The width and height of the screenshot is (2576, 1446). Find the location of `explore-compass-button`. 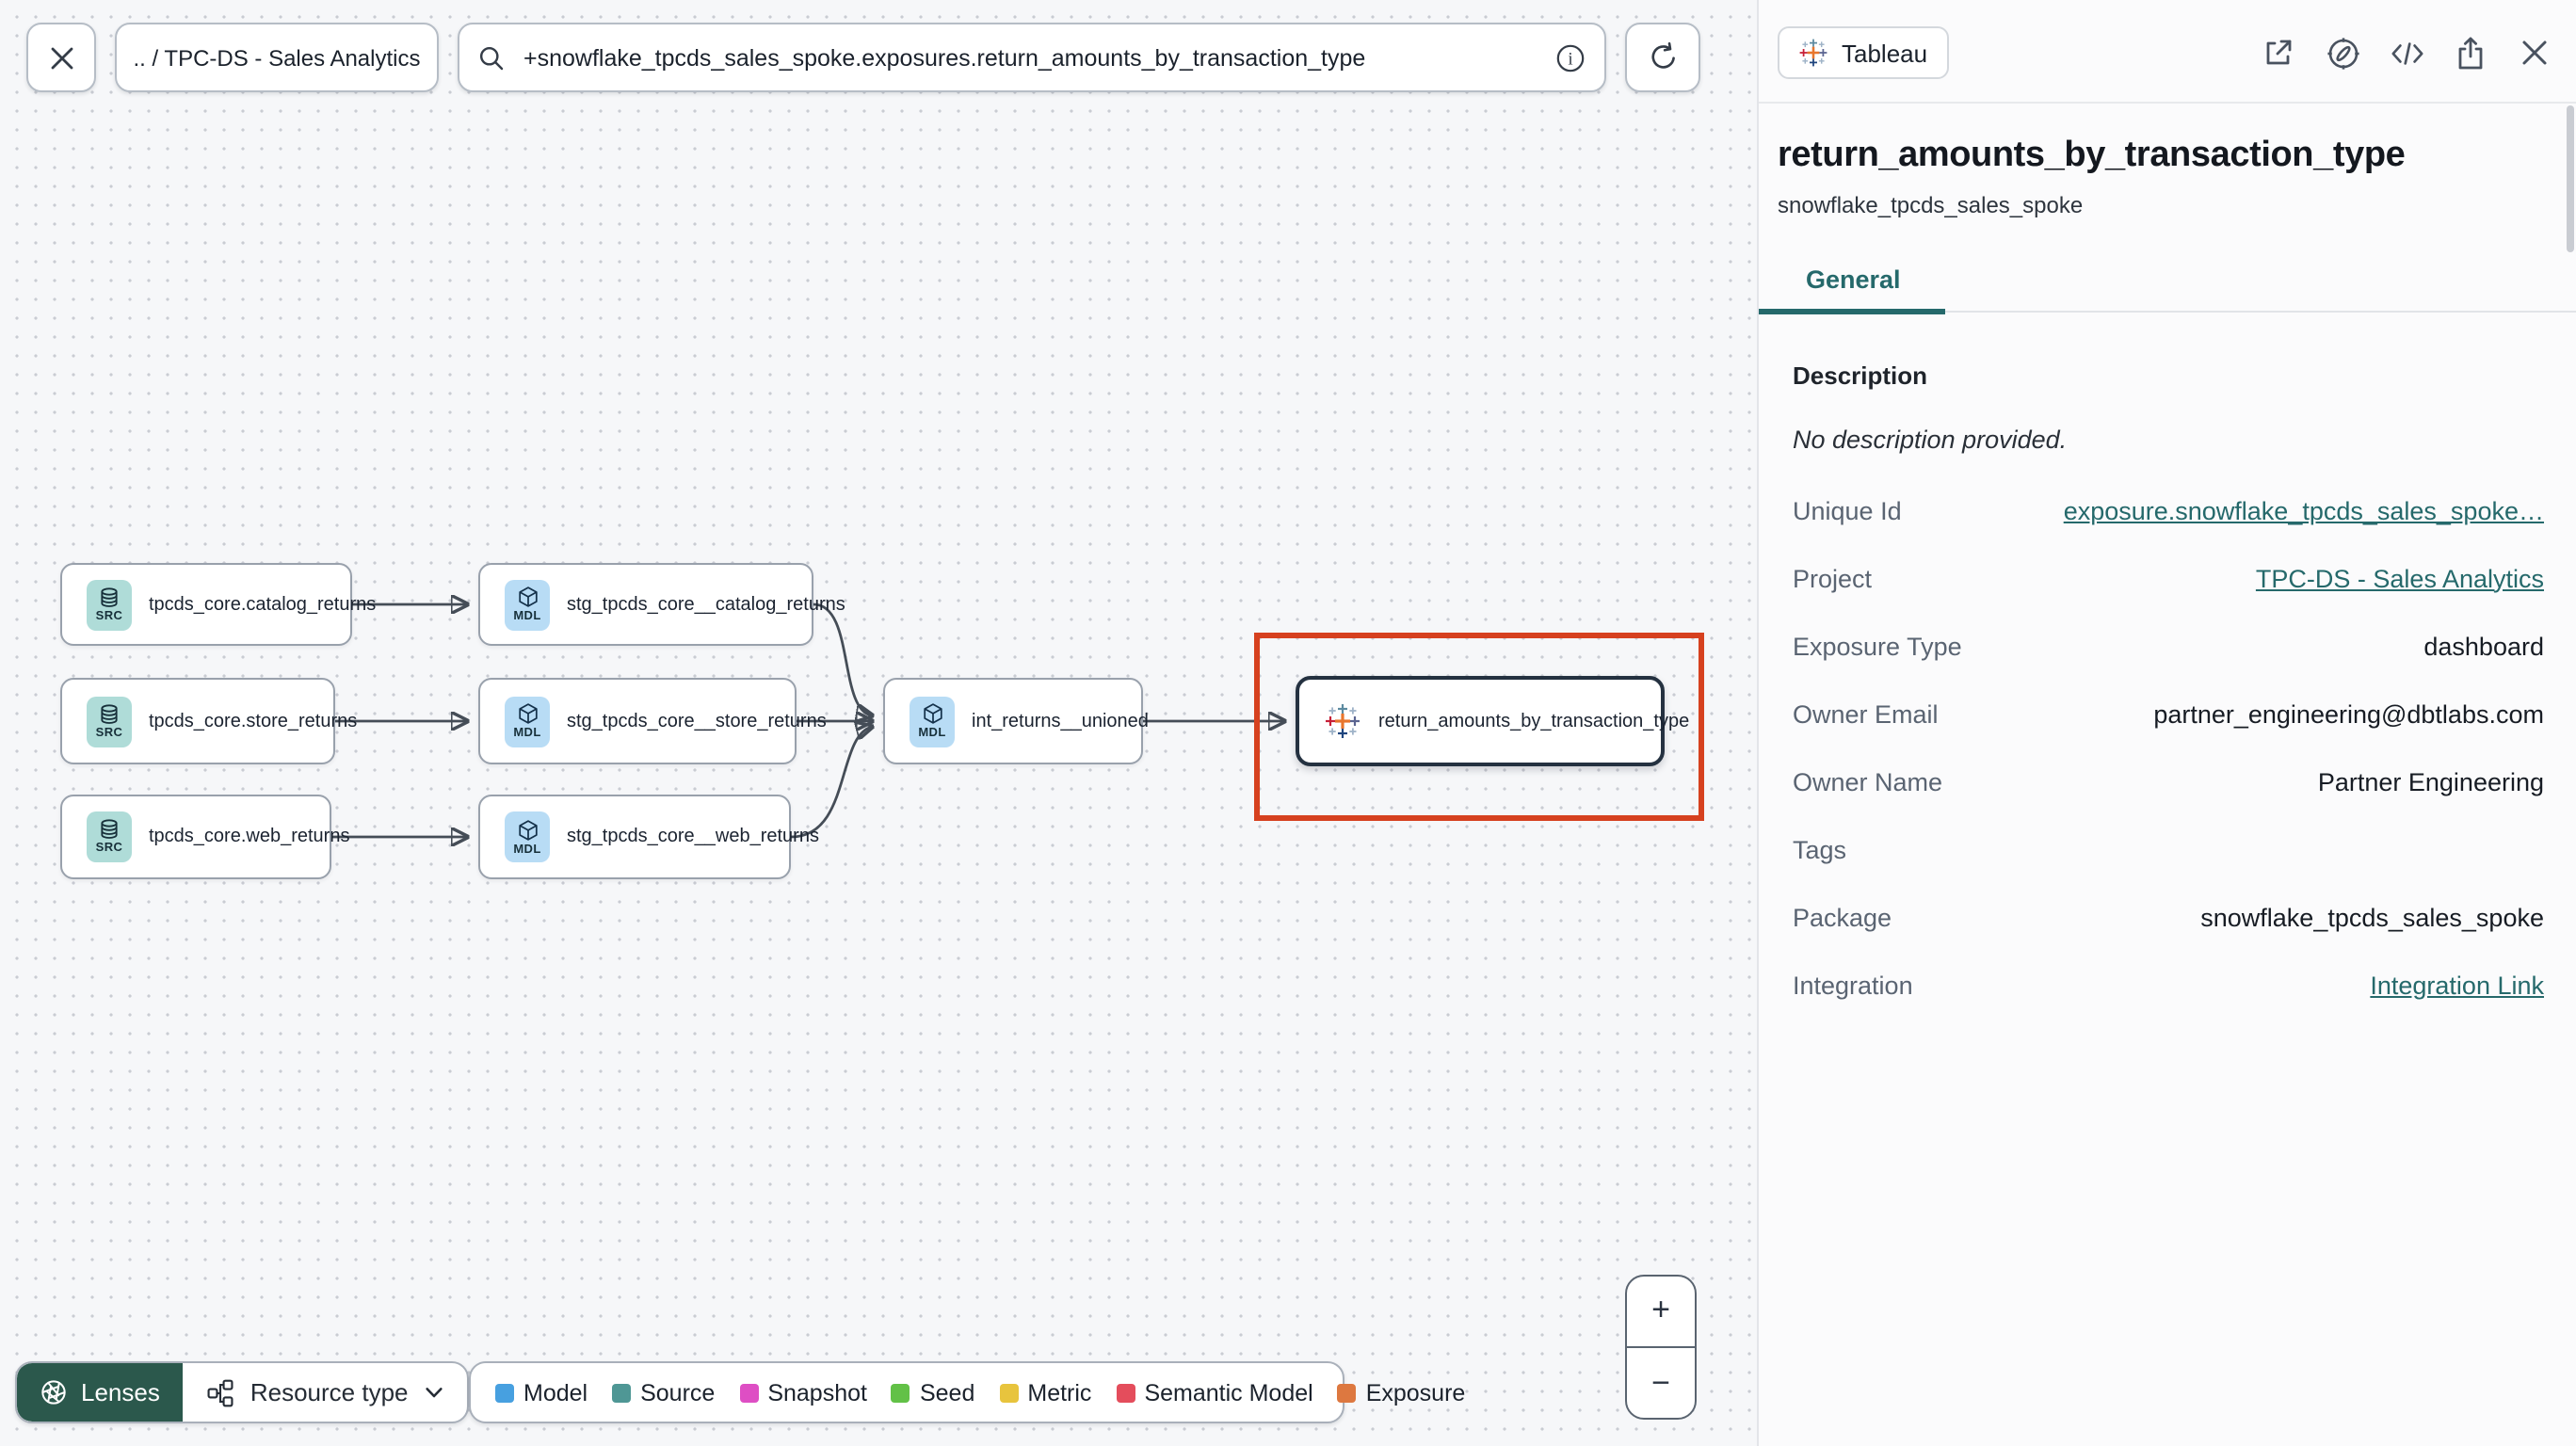

explore-compass-button is located at coordinates (2342, 53).